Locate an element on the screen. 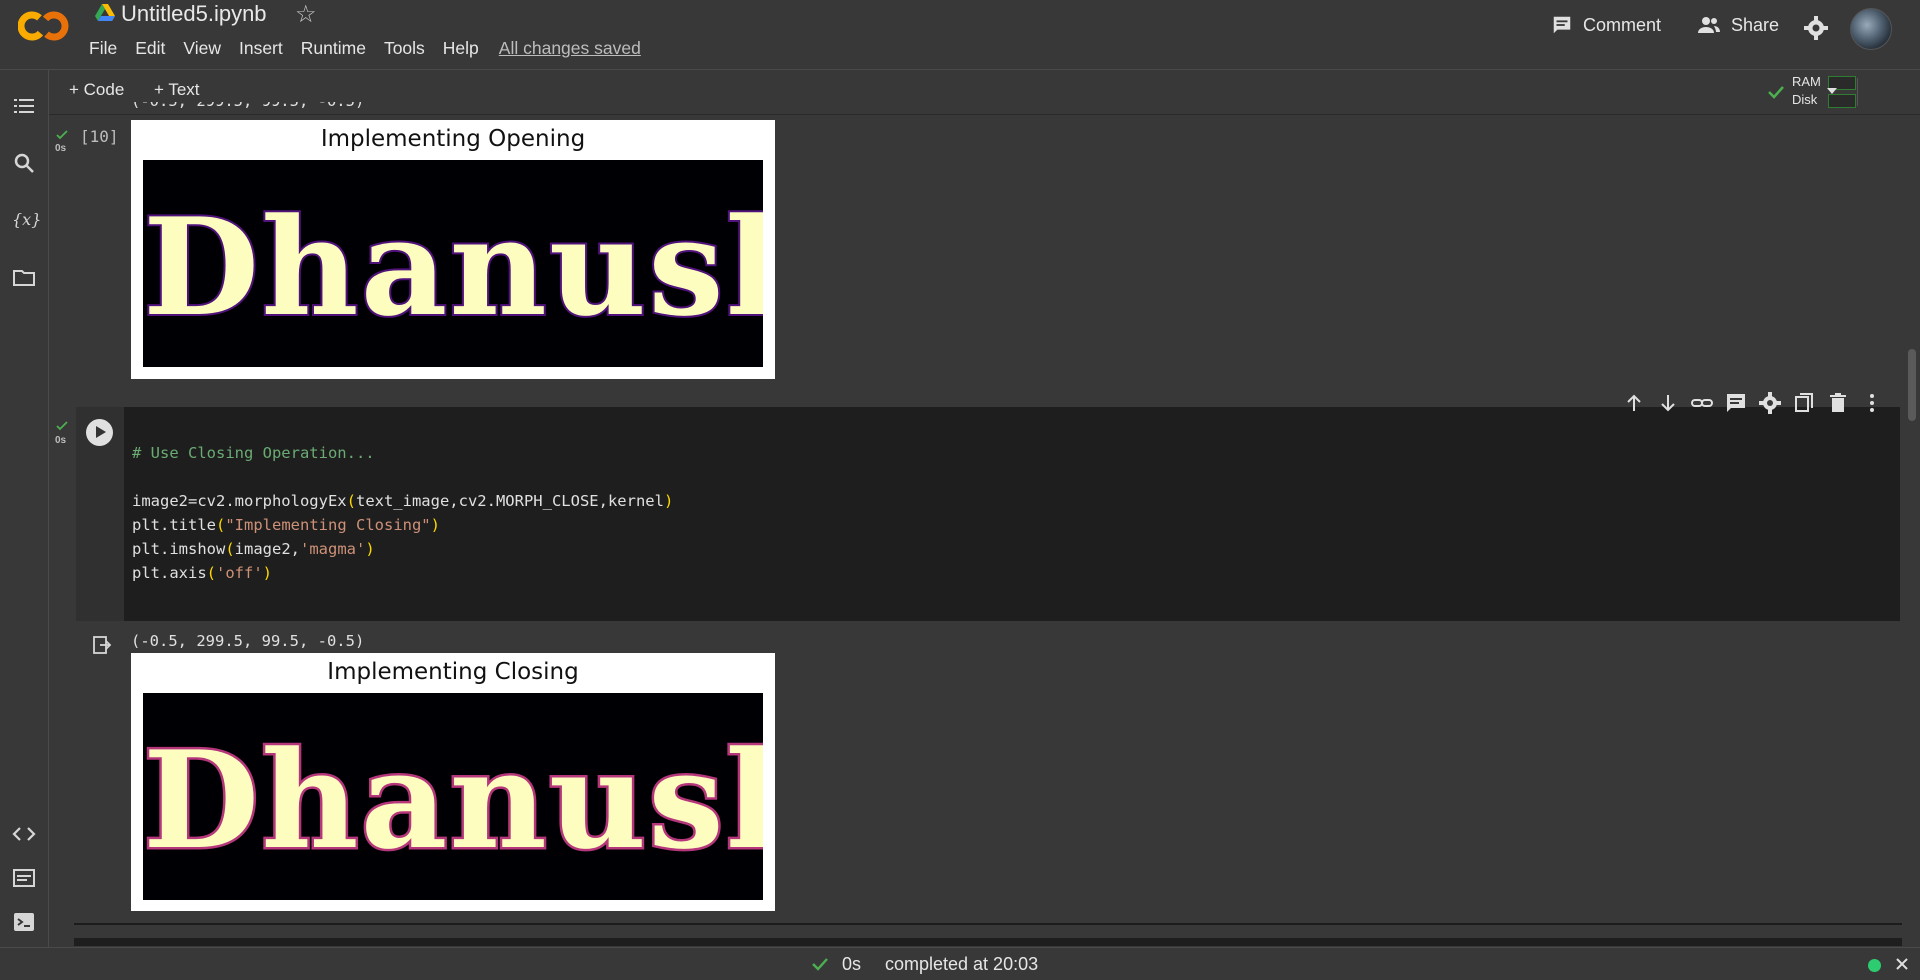  add-text-cell-button: + Text is located at coordinates (177, 90).